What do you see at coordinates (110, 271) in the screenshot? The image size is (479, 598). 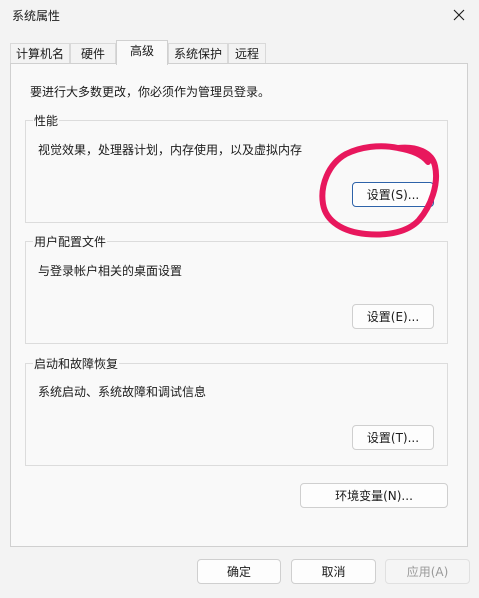 I see `user-profiles-description: 与登录帐户相关的桌面设置` at bounding box center [110, 271].